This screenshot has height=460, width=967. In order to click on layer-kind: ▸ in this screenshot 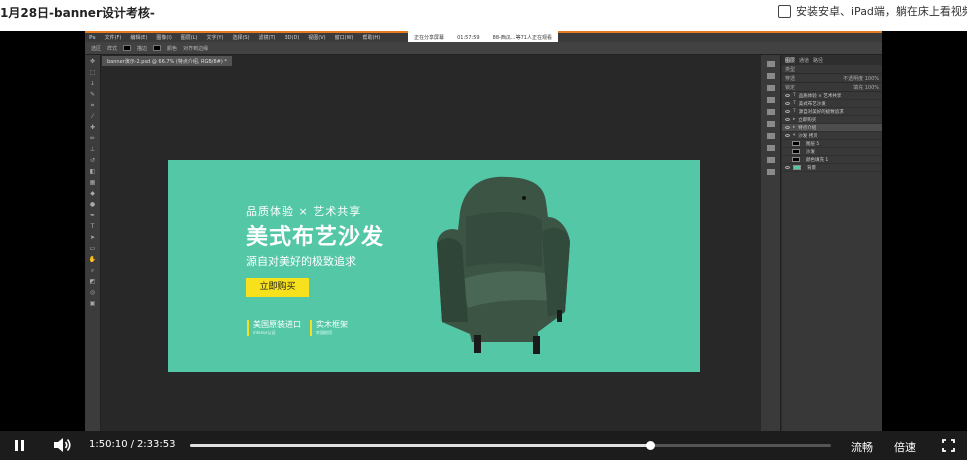, I will do `click(794, 127)`.